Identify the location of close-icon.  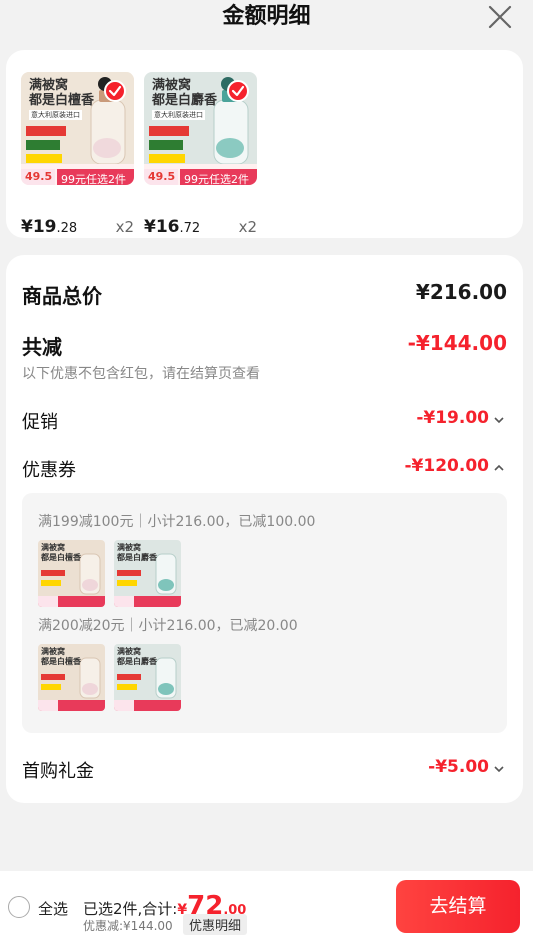
(500, 17).